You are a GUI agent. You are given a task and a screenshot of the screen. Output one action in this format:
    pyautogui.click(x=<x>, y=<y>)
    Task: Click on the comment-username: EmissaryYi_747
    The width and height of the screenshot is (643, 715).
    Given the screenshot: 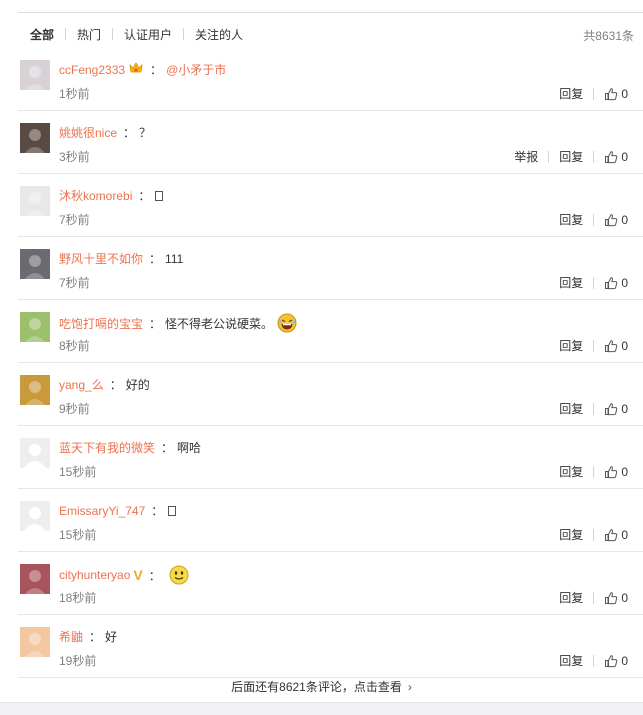 What is the action you would take?
    pyautogui.click(x=102, y=511)
    